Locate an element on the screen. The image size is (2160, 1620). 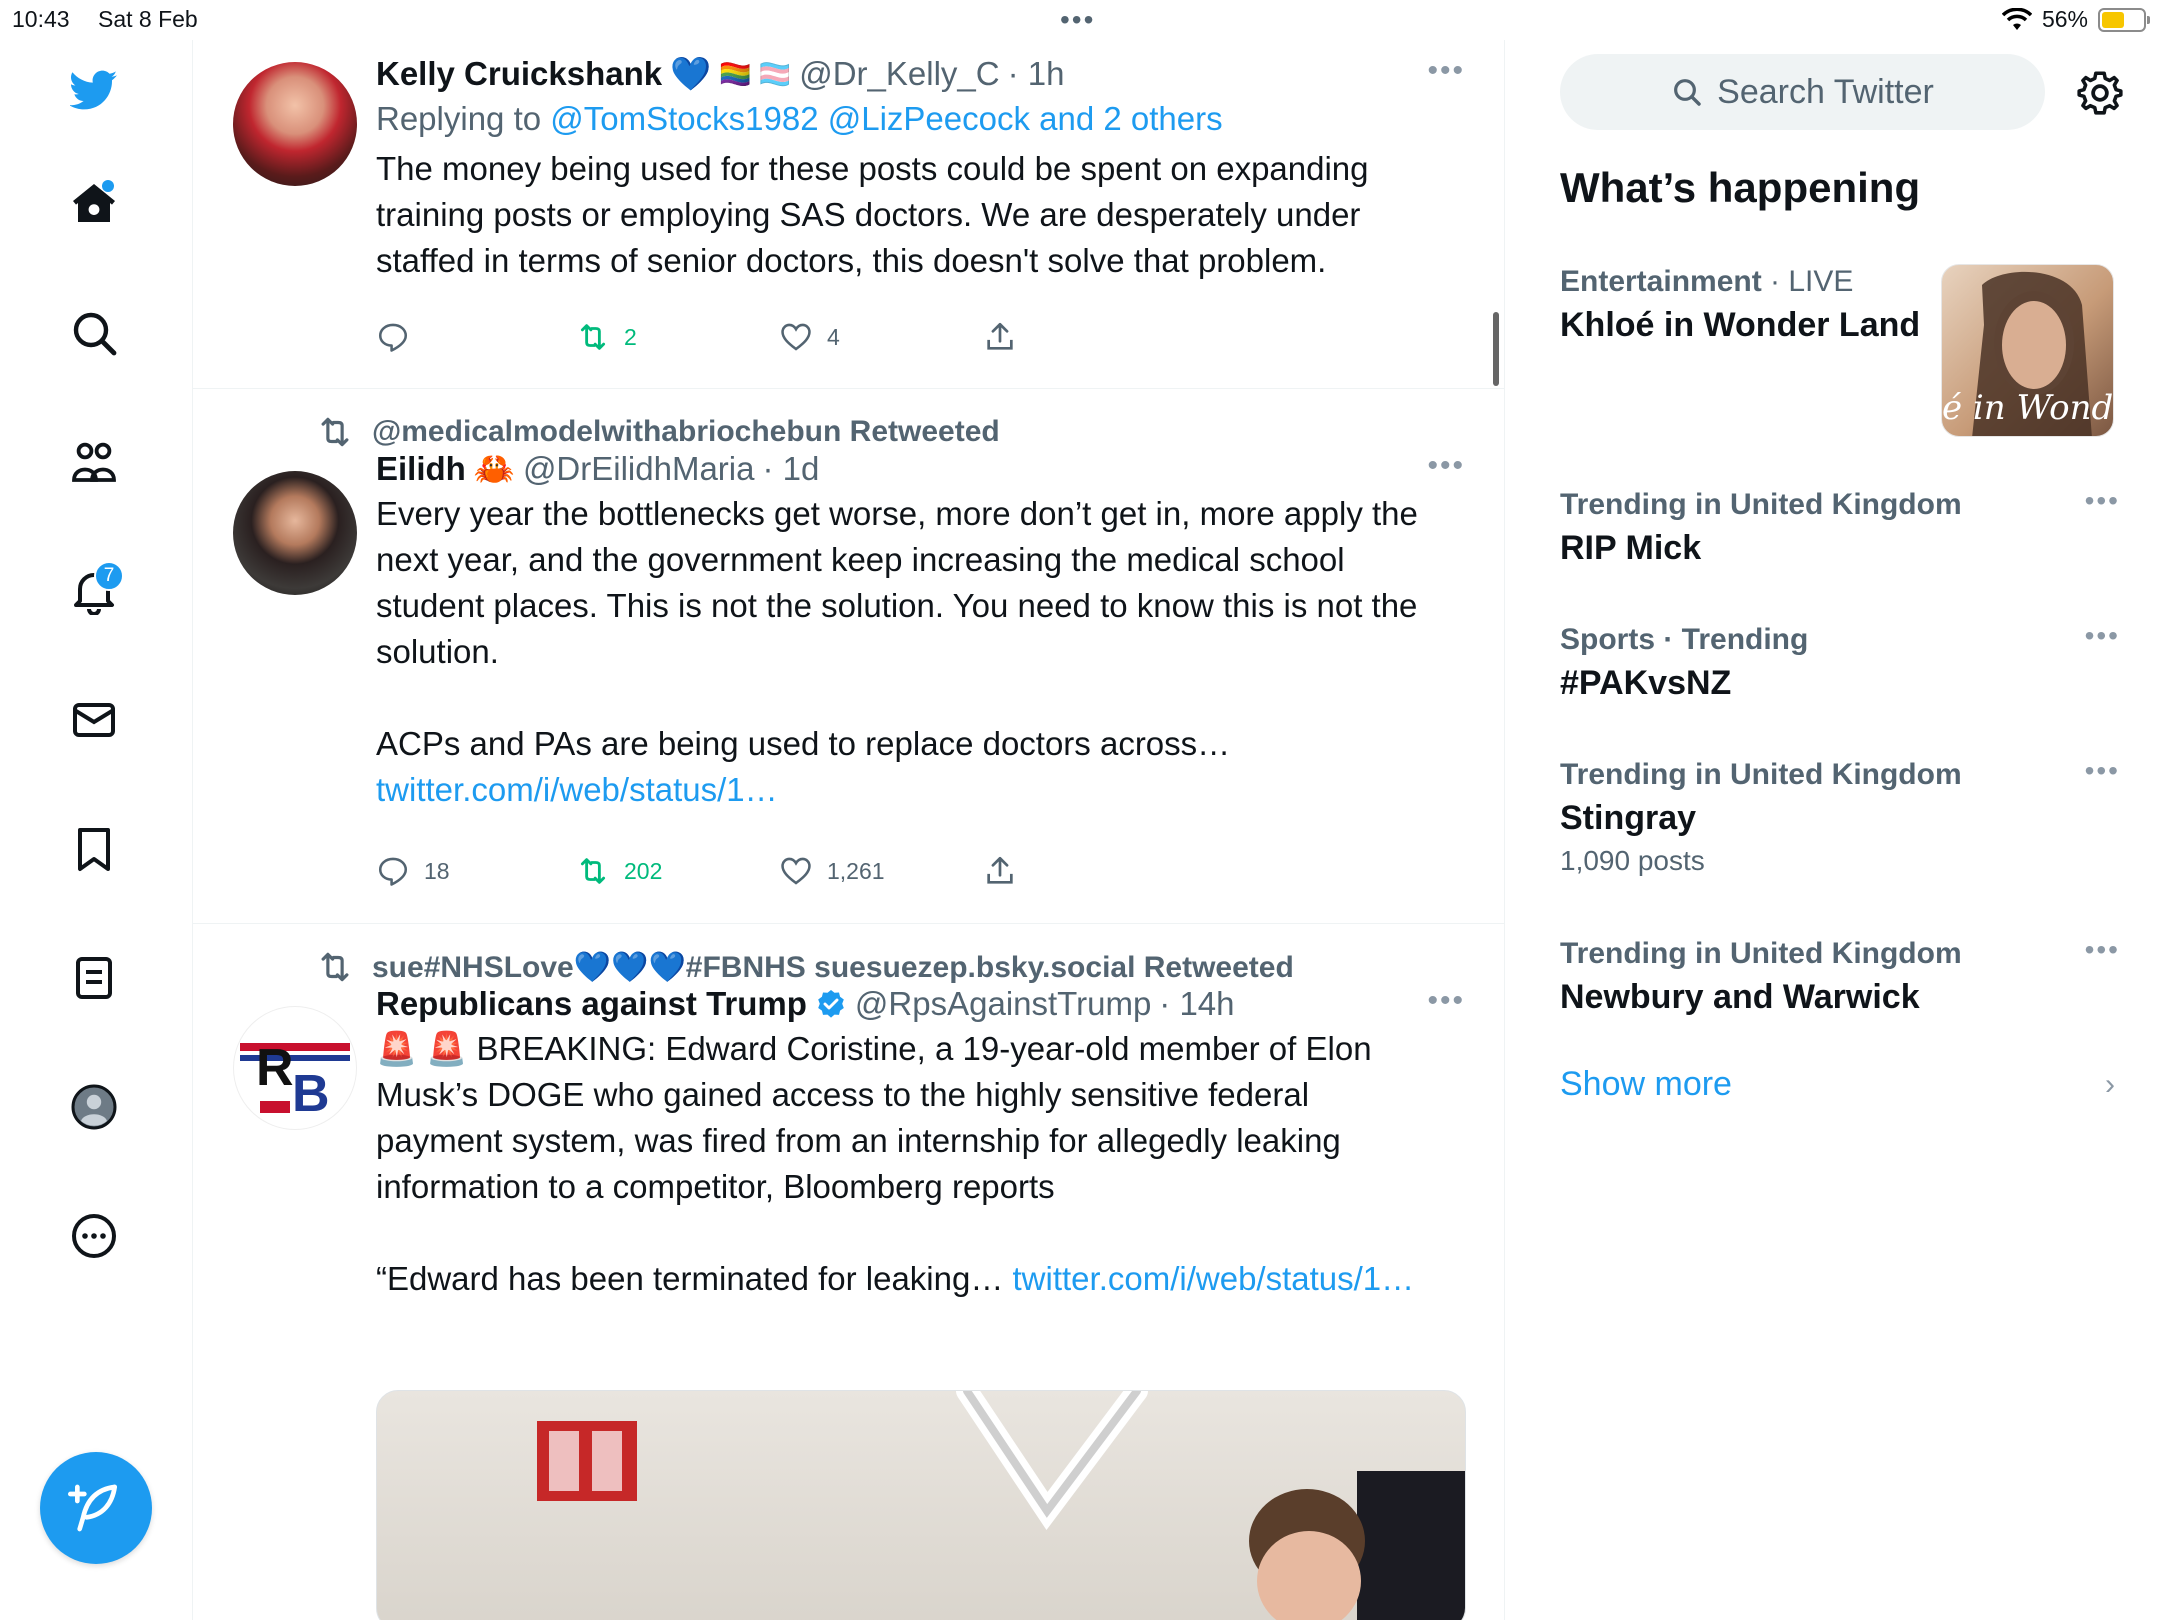
author-name: Kelly Cruickshank is located at coordinates (519, 74).